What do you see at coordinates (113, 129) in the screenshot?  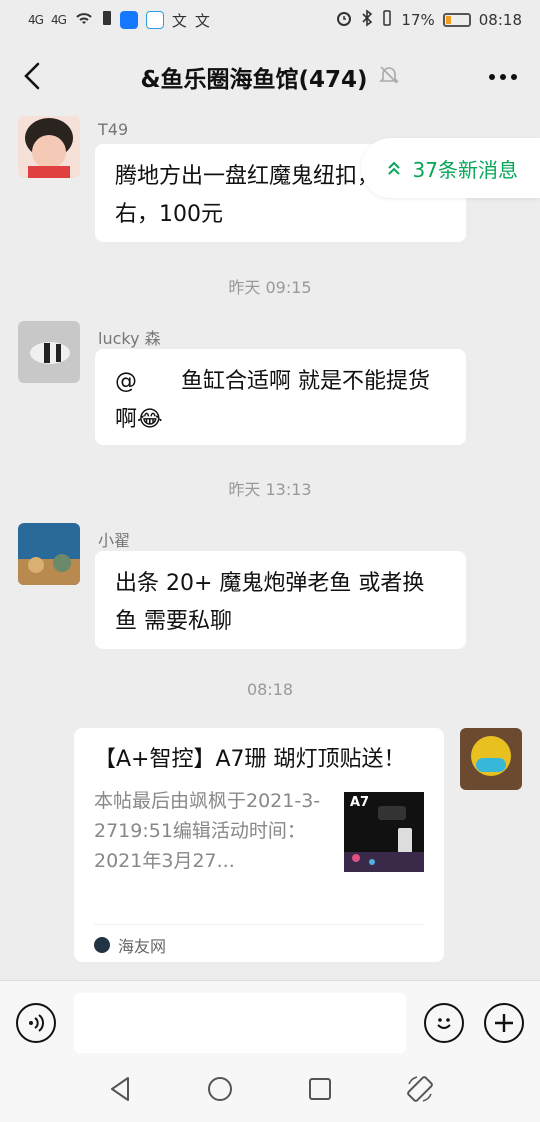 I see `sender-name: T49` at bounding box center [113, 129].